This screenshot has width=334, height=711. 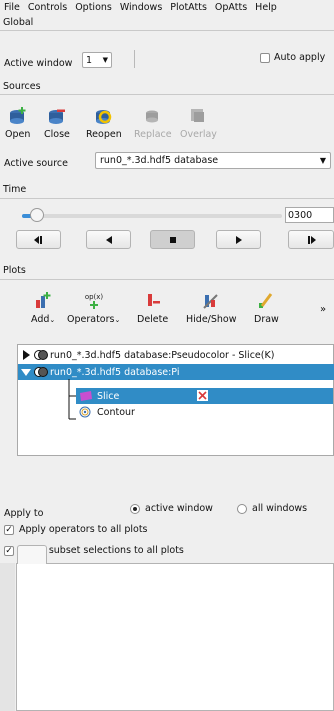 I want to click on auto-apply-check-box, so click(x=265, y=57).